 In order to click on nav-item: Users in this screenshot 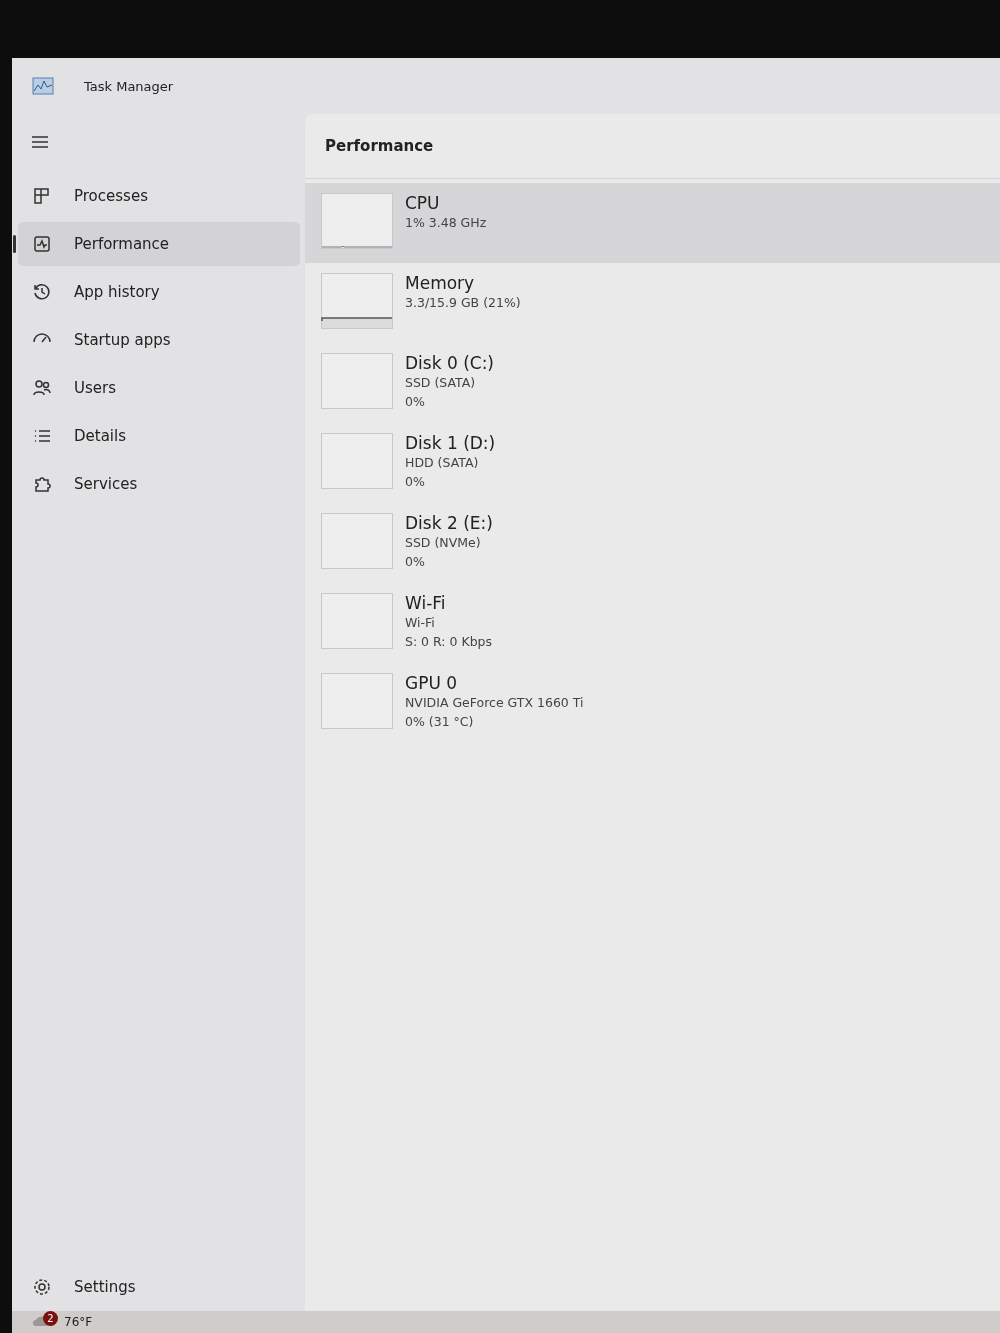, I will do `click(159, 388)`.